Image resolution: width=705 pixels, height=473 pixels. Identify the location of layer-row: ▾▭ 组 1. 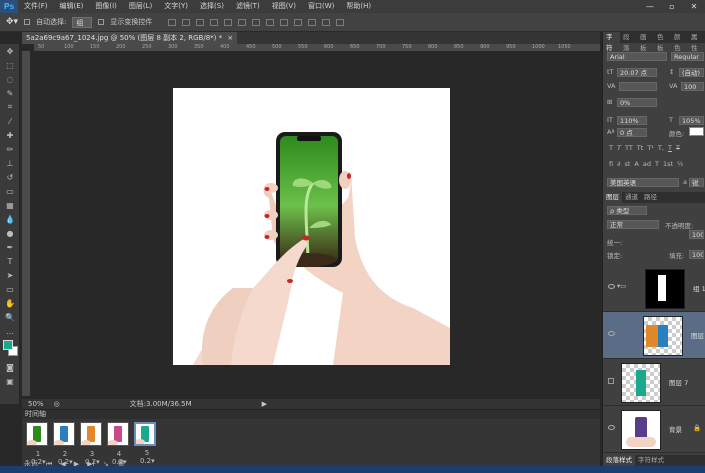
(654, 288).